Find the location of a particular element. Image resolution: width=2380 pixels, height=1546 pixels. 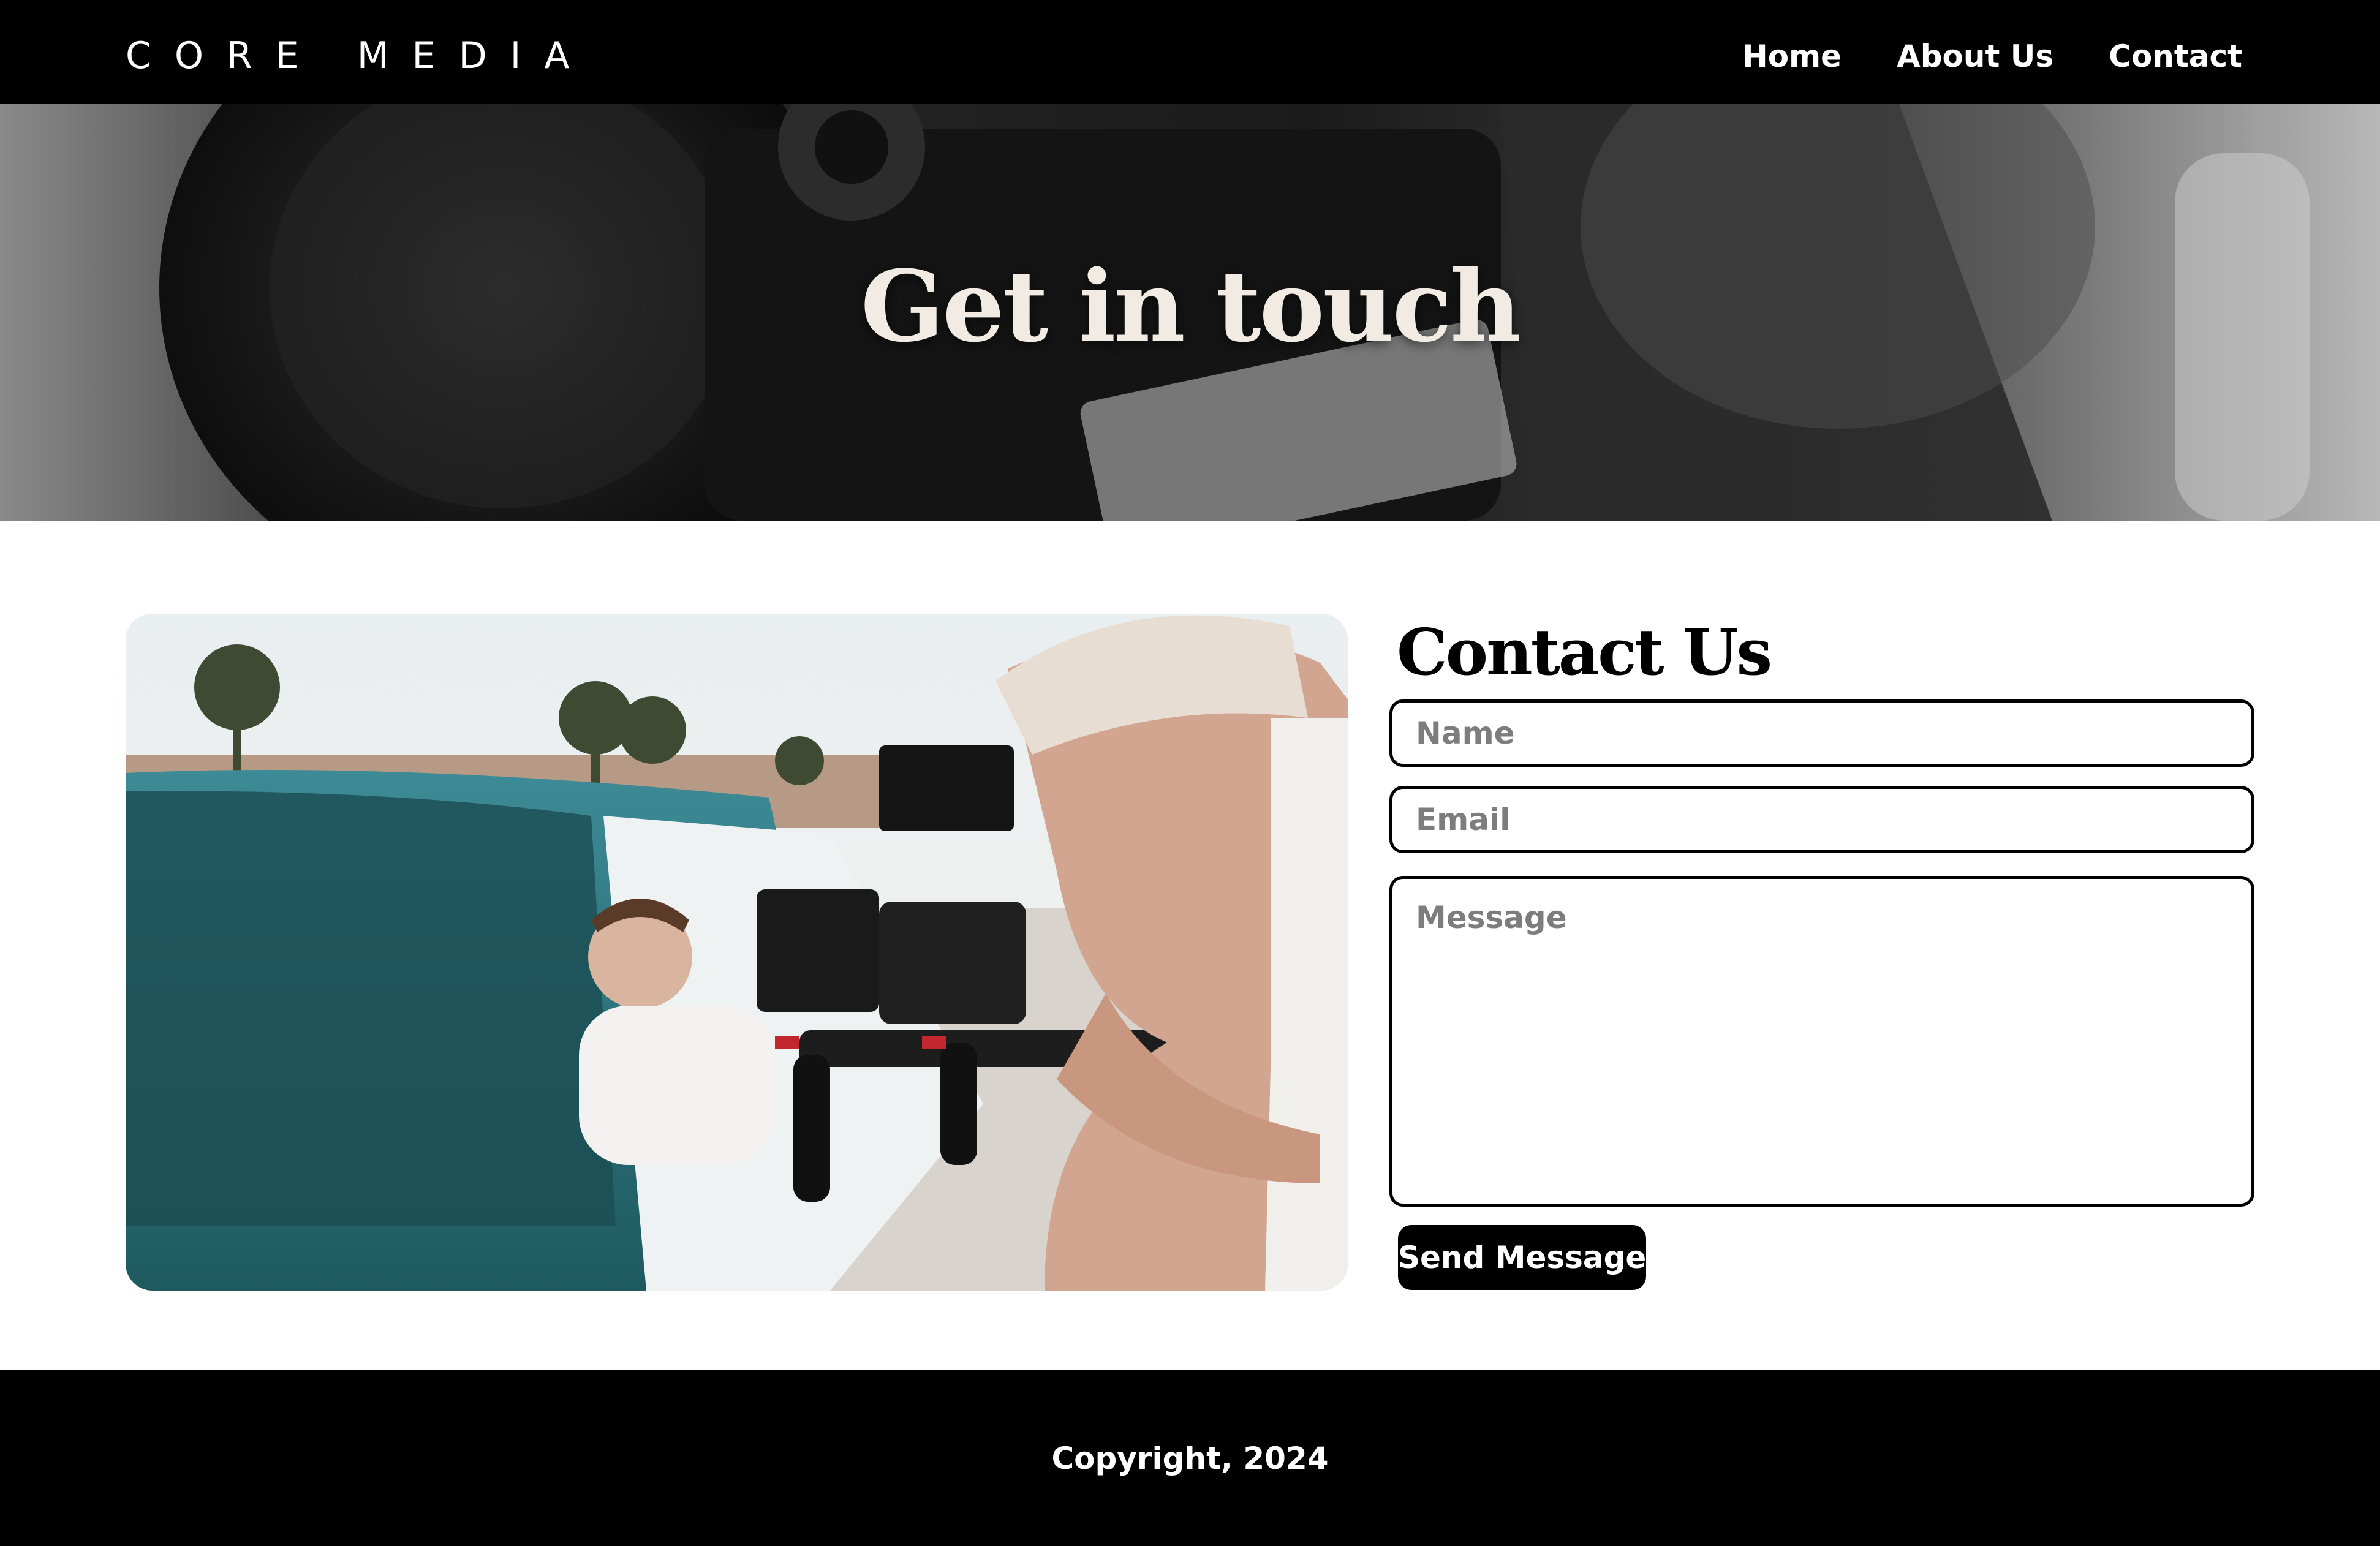

nav-about-link: About Us is located at coordinates (1975, 56).